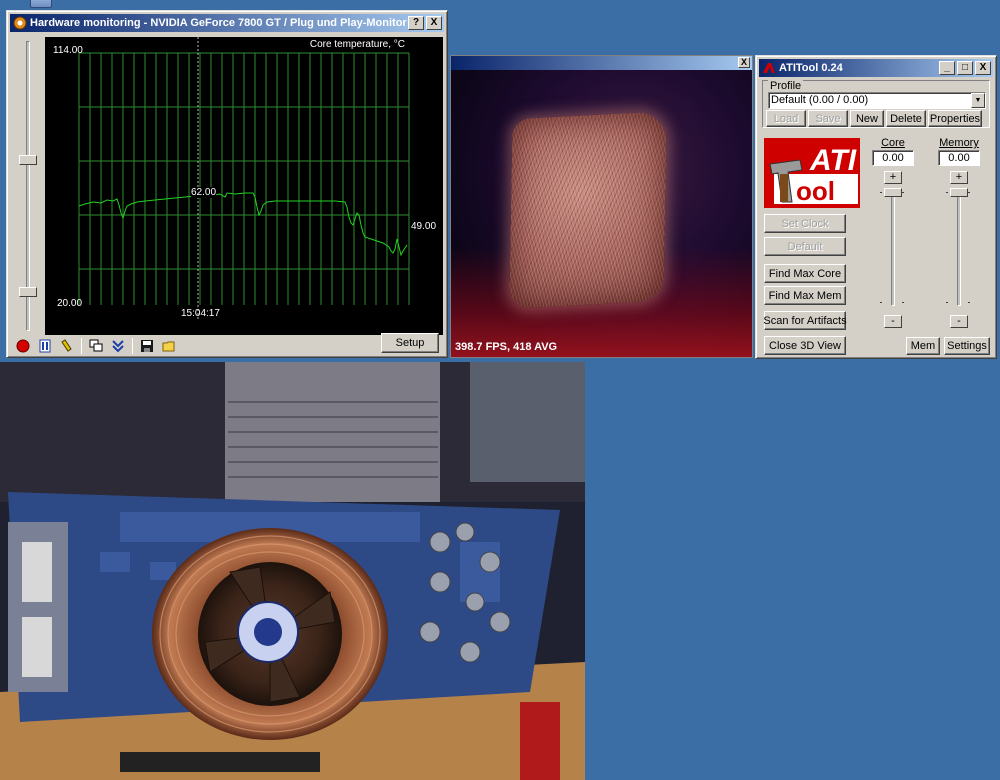 The image size is (1000, 780). Describe the element at coordinates (506, 347) in the screenshot. I see `fps-readout: 398.7 FPS, 418 AVG` at that location.